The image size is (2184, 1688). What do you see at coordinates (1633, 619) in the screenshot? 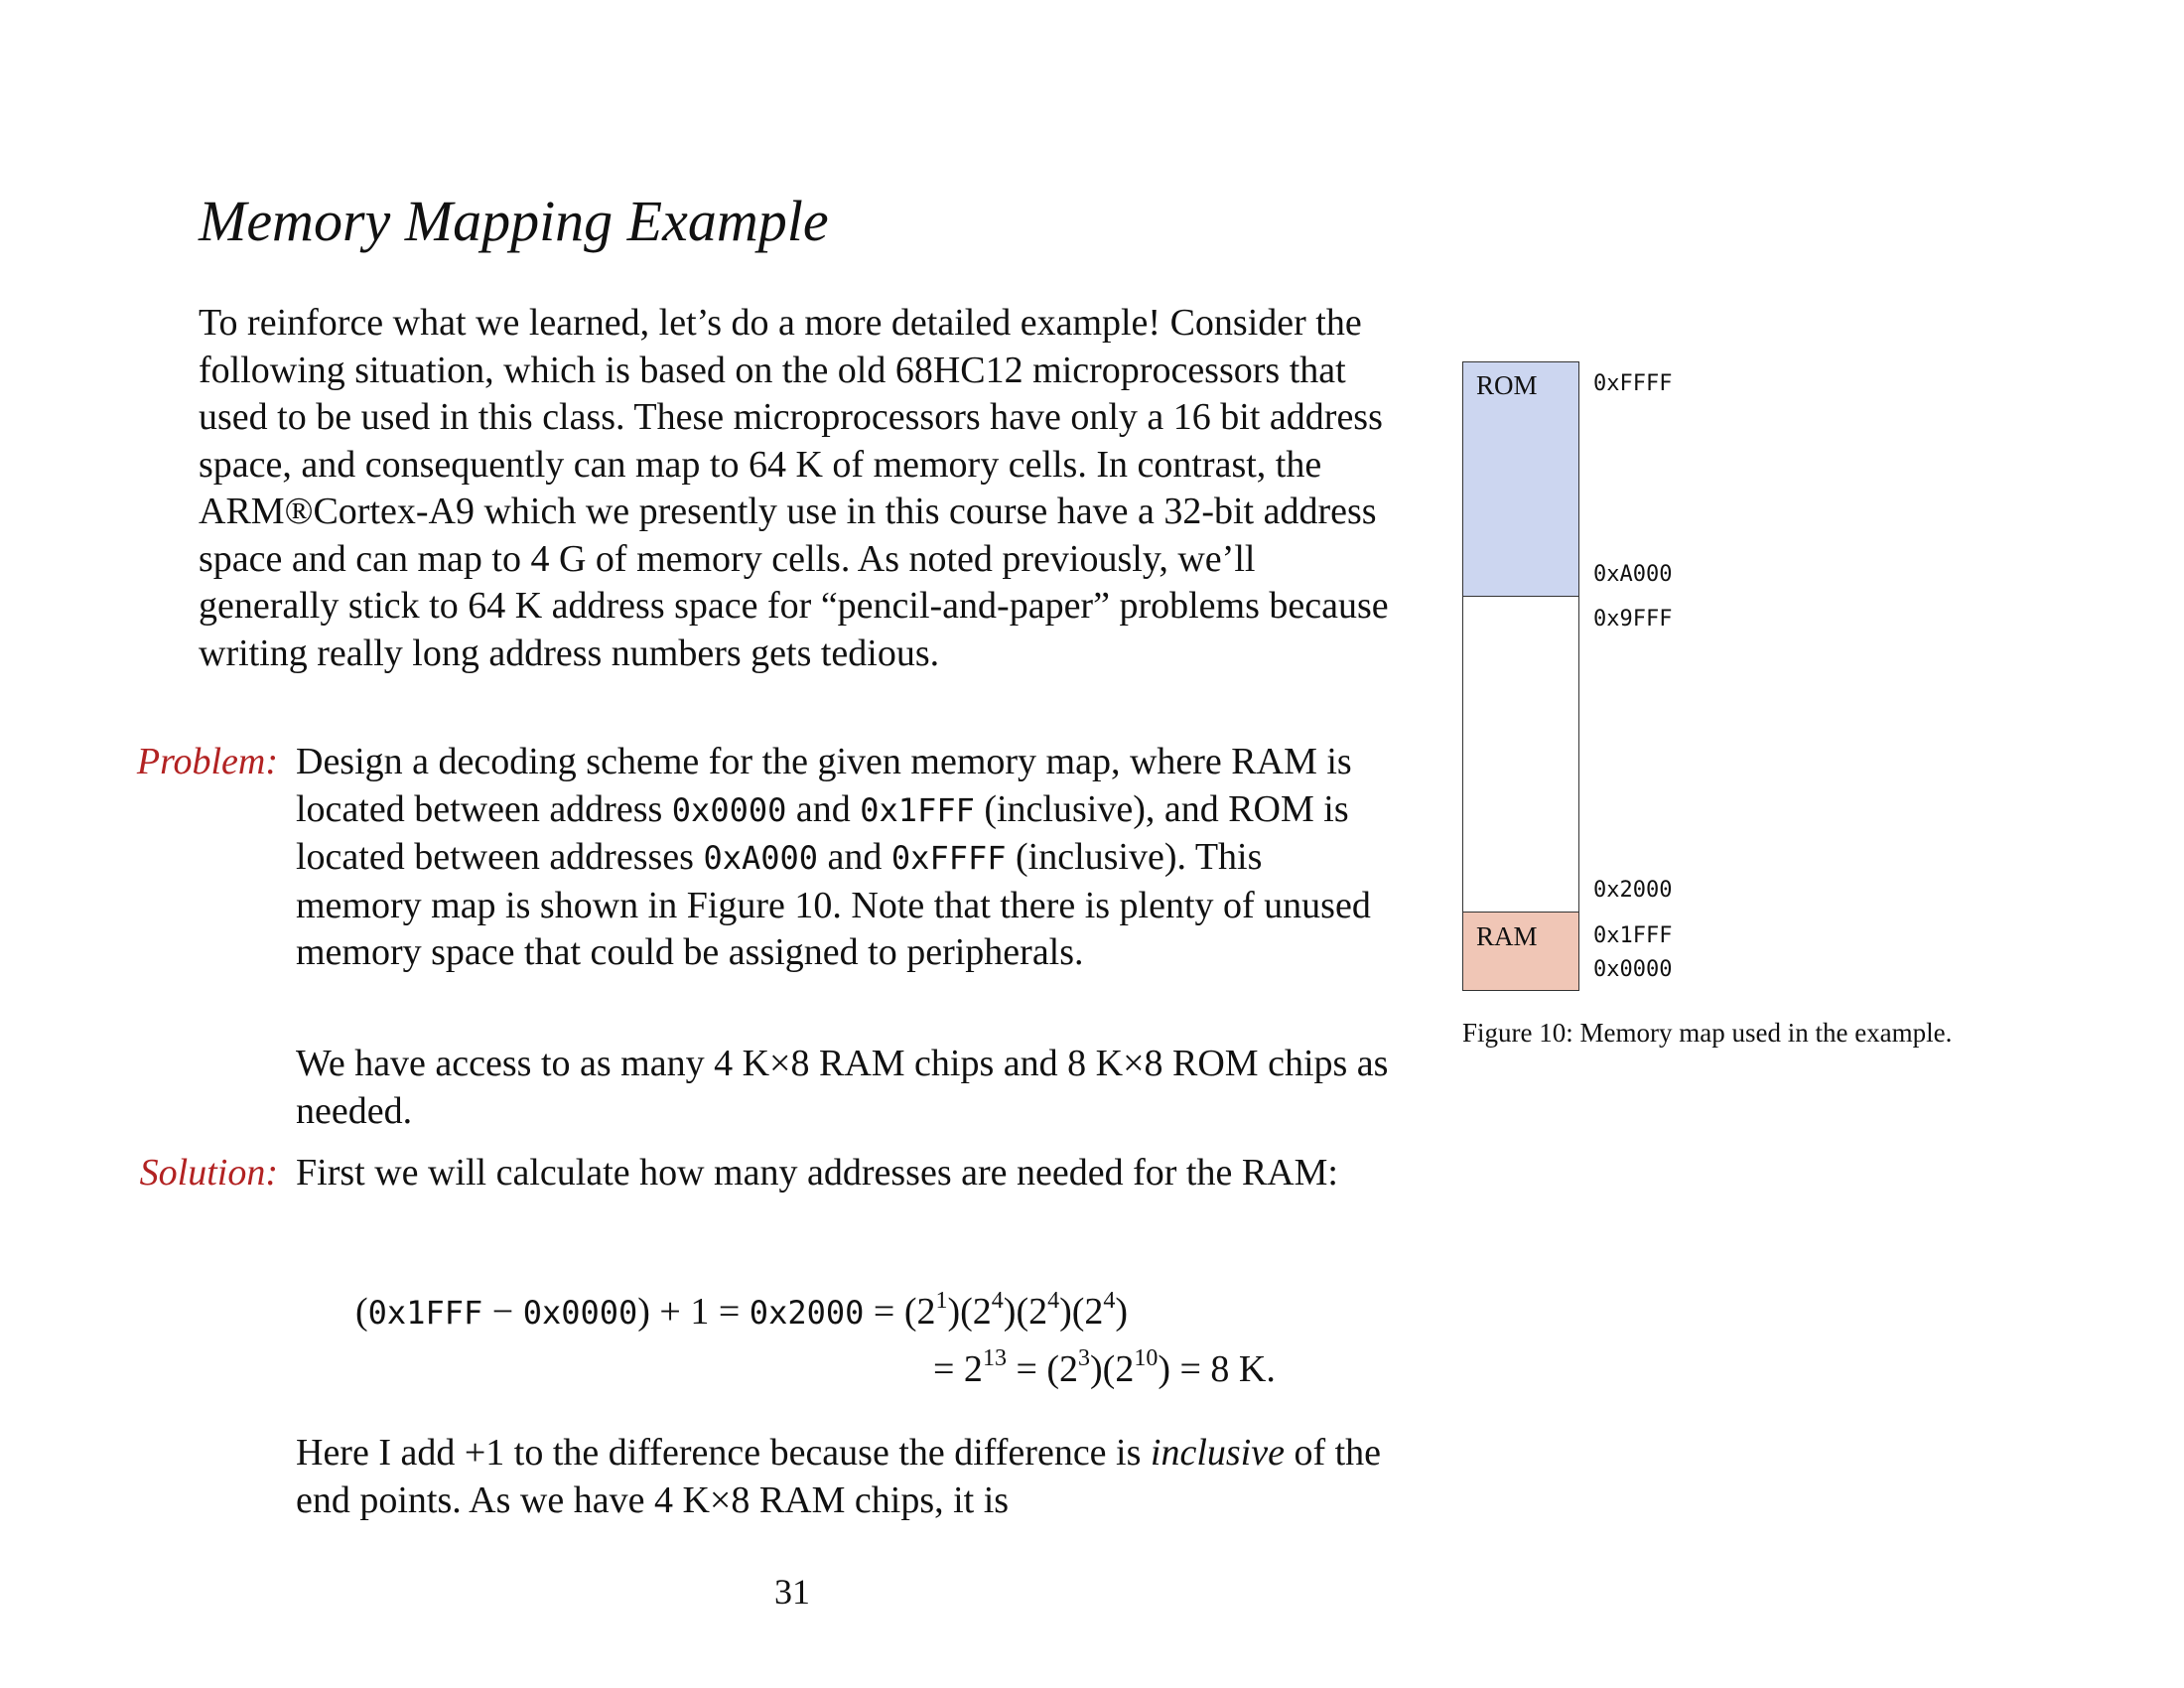
I see `address-9fff: 0x9FFF` at bounding box center [1633, 619].